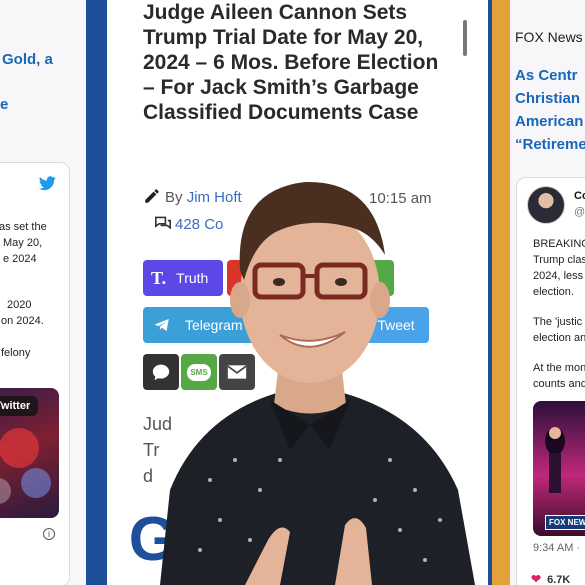  Describe the element at coordinates (19, 305) in the screenshot. I see `tweet-text-line: 2020` at that location.